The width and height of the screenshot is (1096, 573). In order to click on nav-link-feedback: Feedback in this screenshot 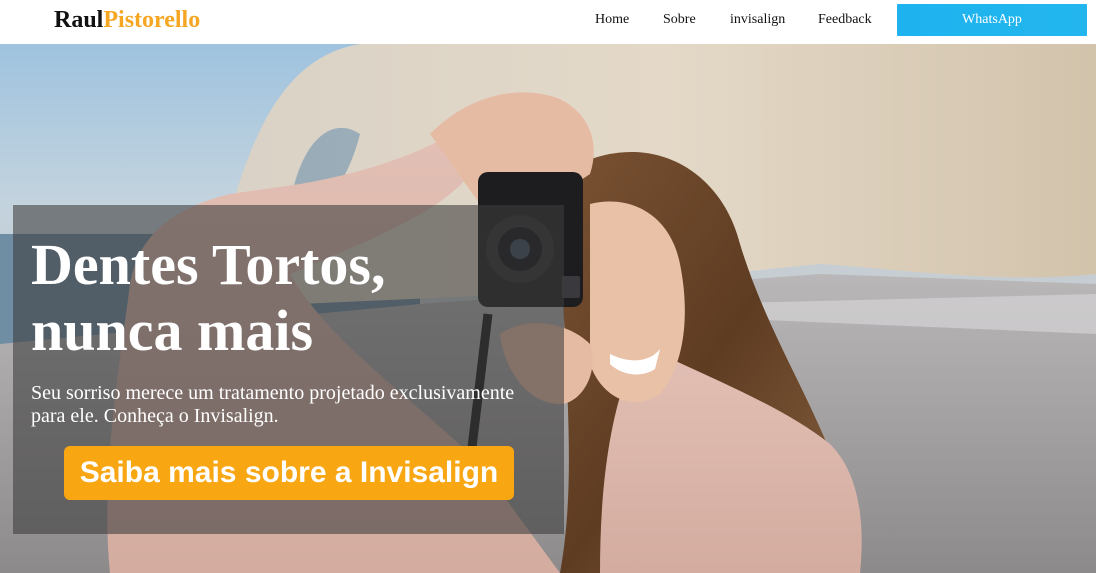, I will do `click(845, 20)`.